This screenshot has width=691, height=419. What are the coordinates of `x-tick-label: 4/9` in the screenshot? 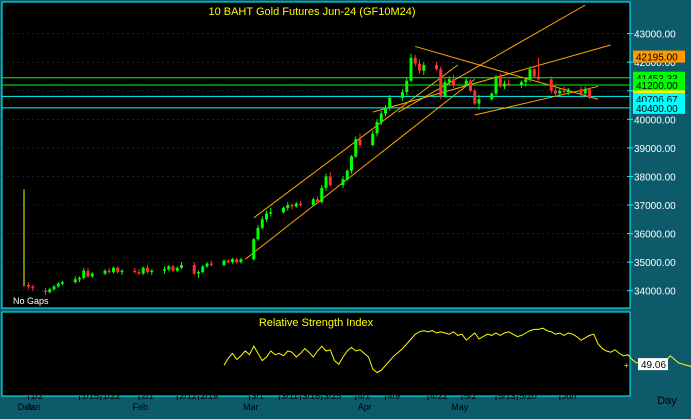 It's located at (394, 396).